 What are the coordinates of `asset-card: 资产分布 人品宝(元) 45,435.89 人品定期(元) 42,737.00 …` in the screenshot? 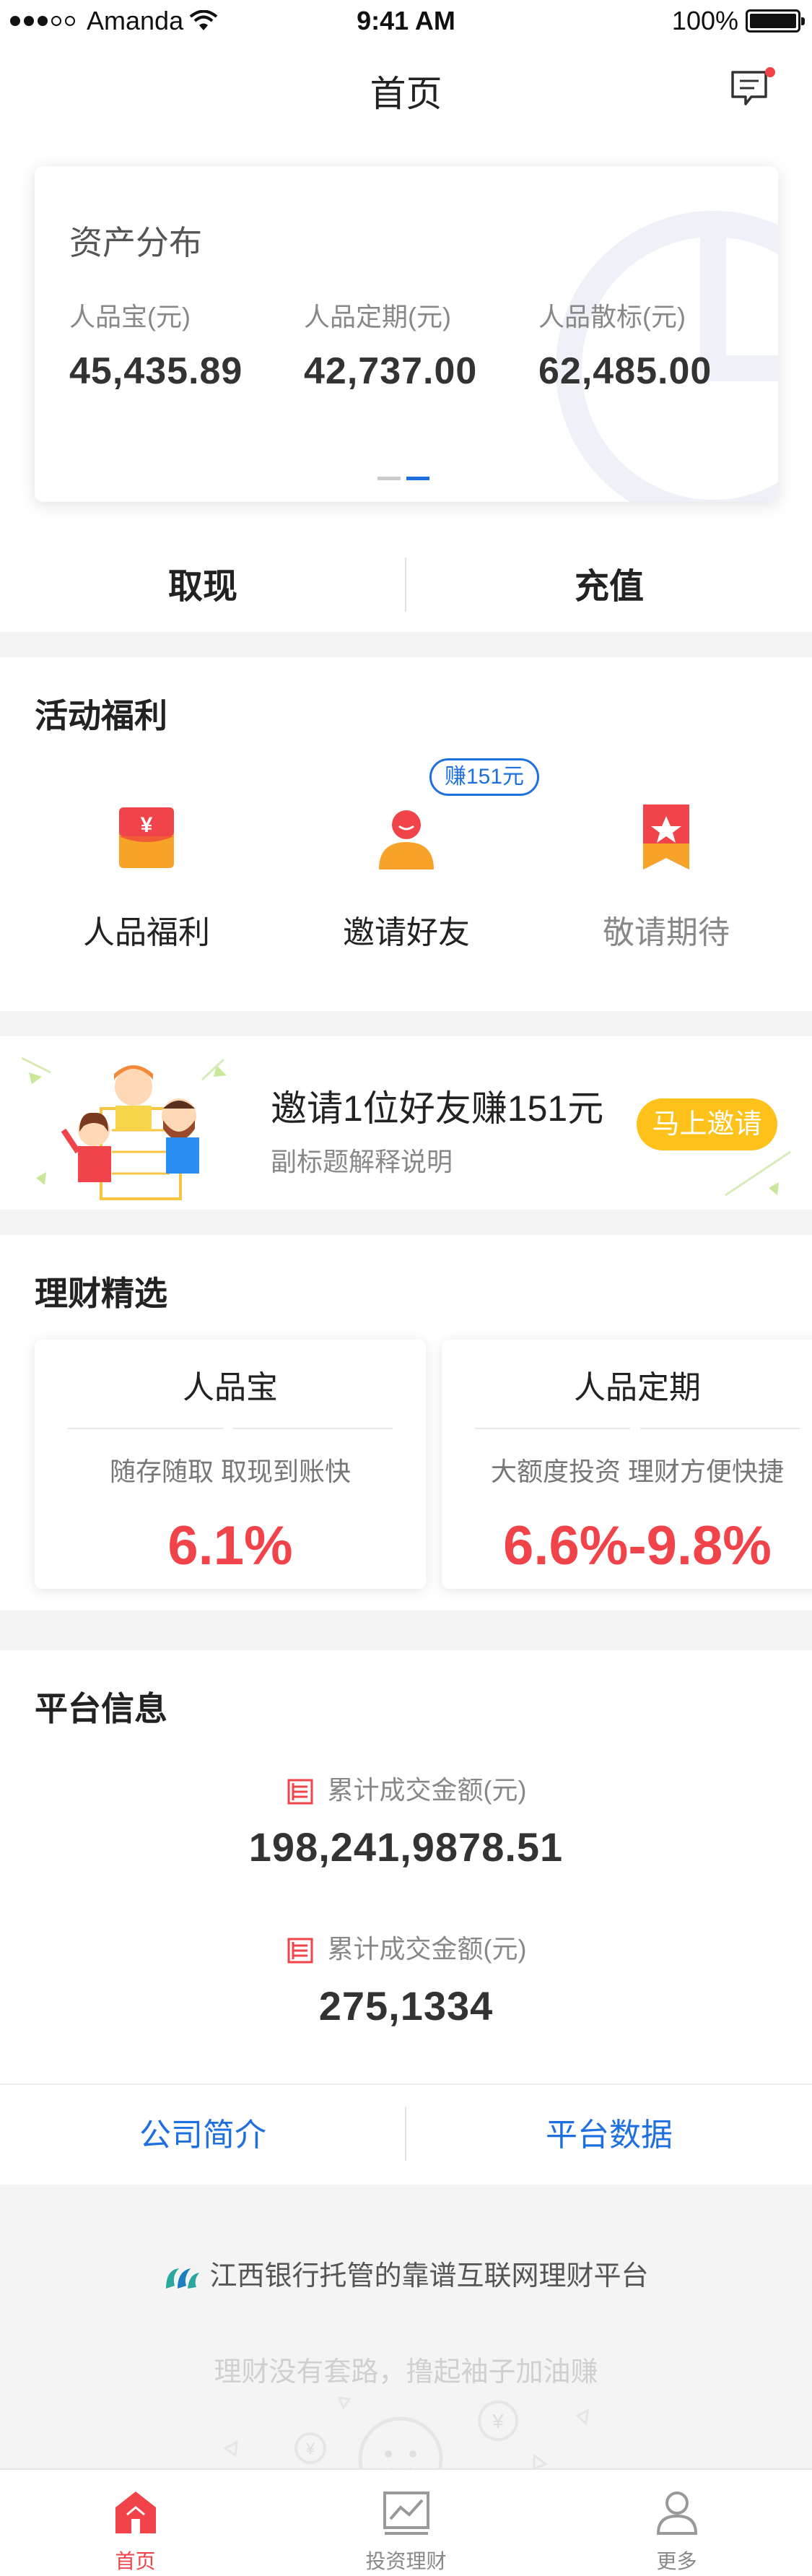 It's located at (406, 334).